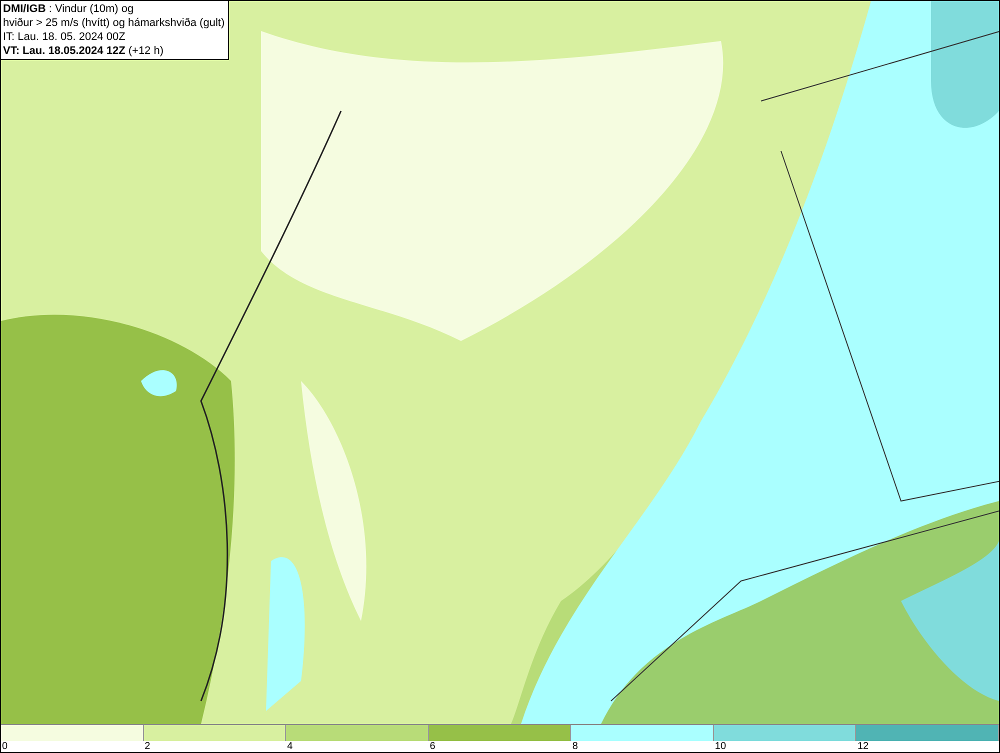 The height and width of the screenshot is (753, 1000). What do you see at coordinates (4, 746) in the screenshot?
I see `legend-label: 0` at bounding box center [4, 746].